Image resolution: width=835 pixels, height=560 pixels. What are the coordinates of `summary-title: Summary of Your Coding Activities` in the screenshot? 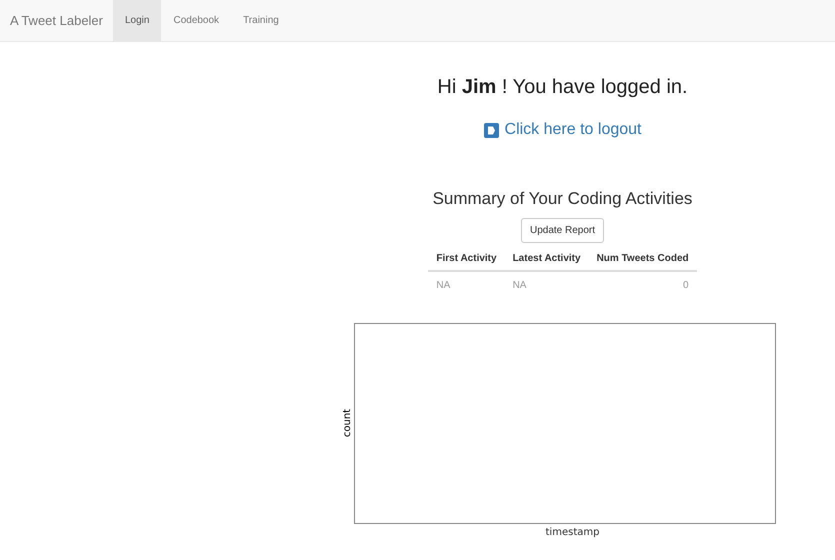 It's located at (562, 199).